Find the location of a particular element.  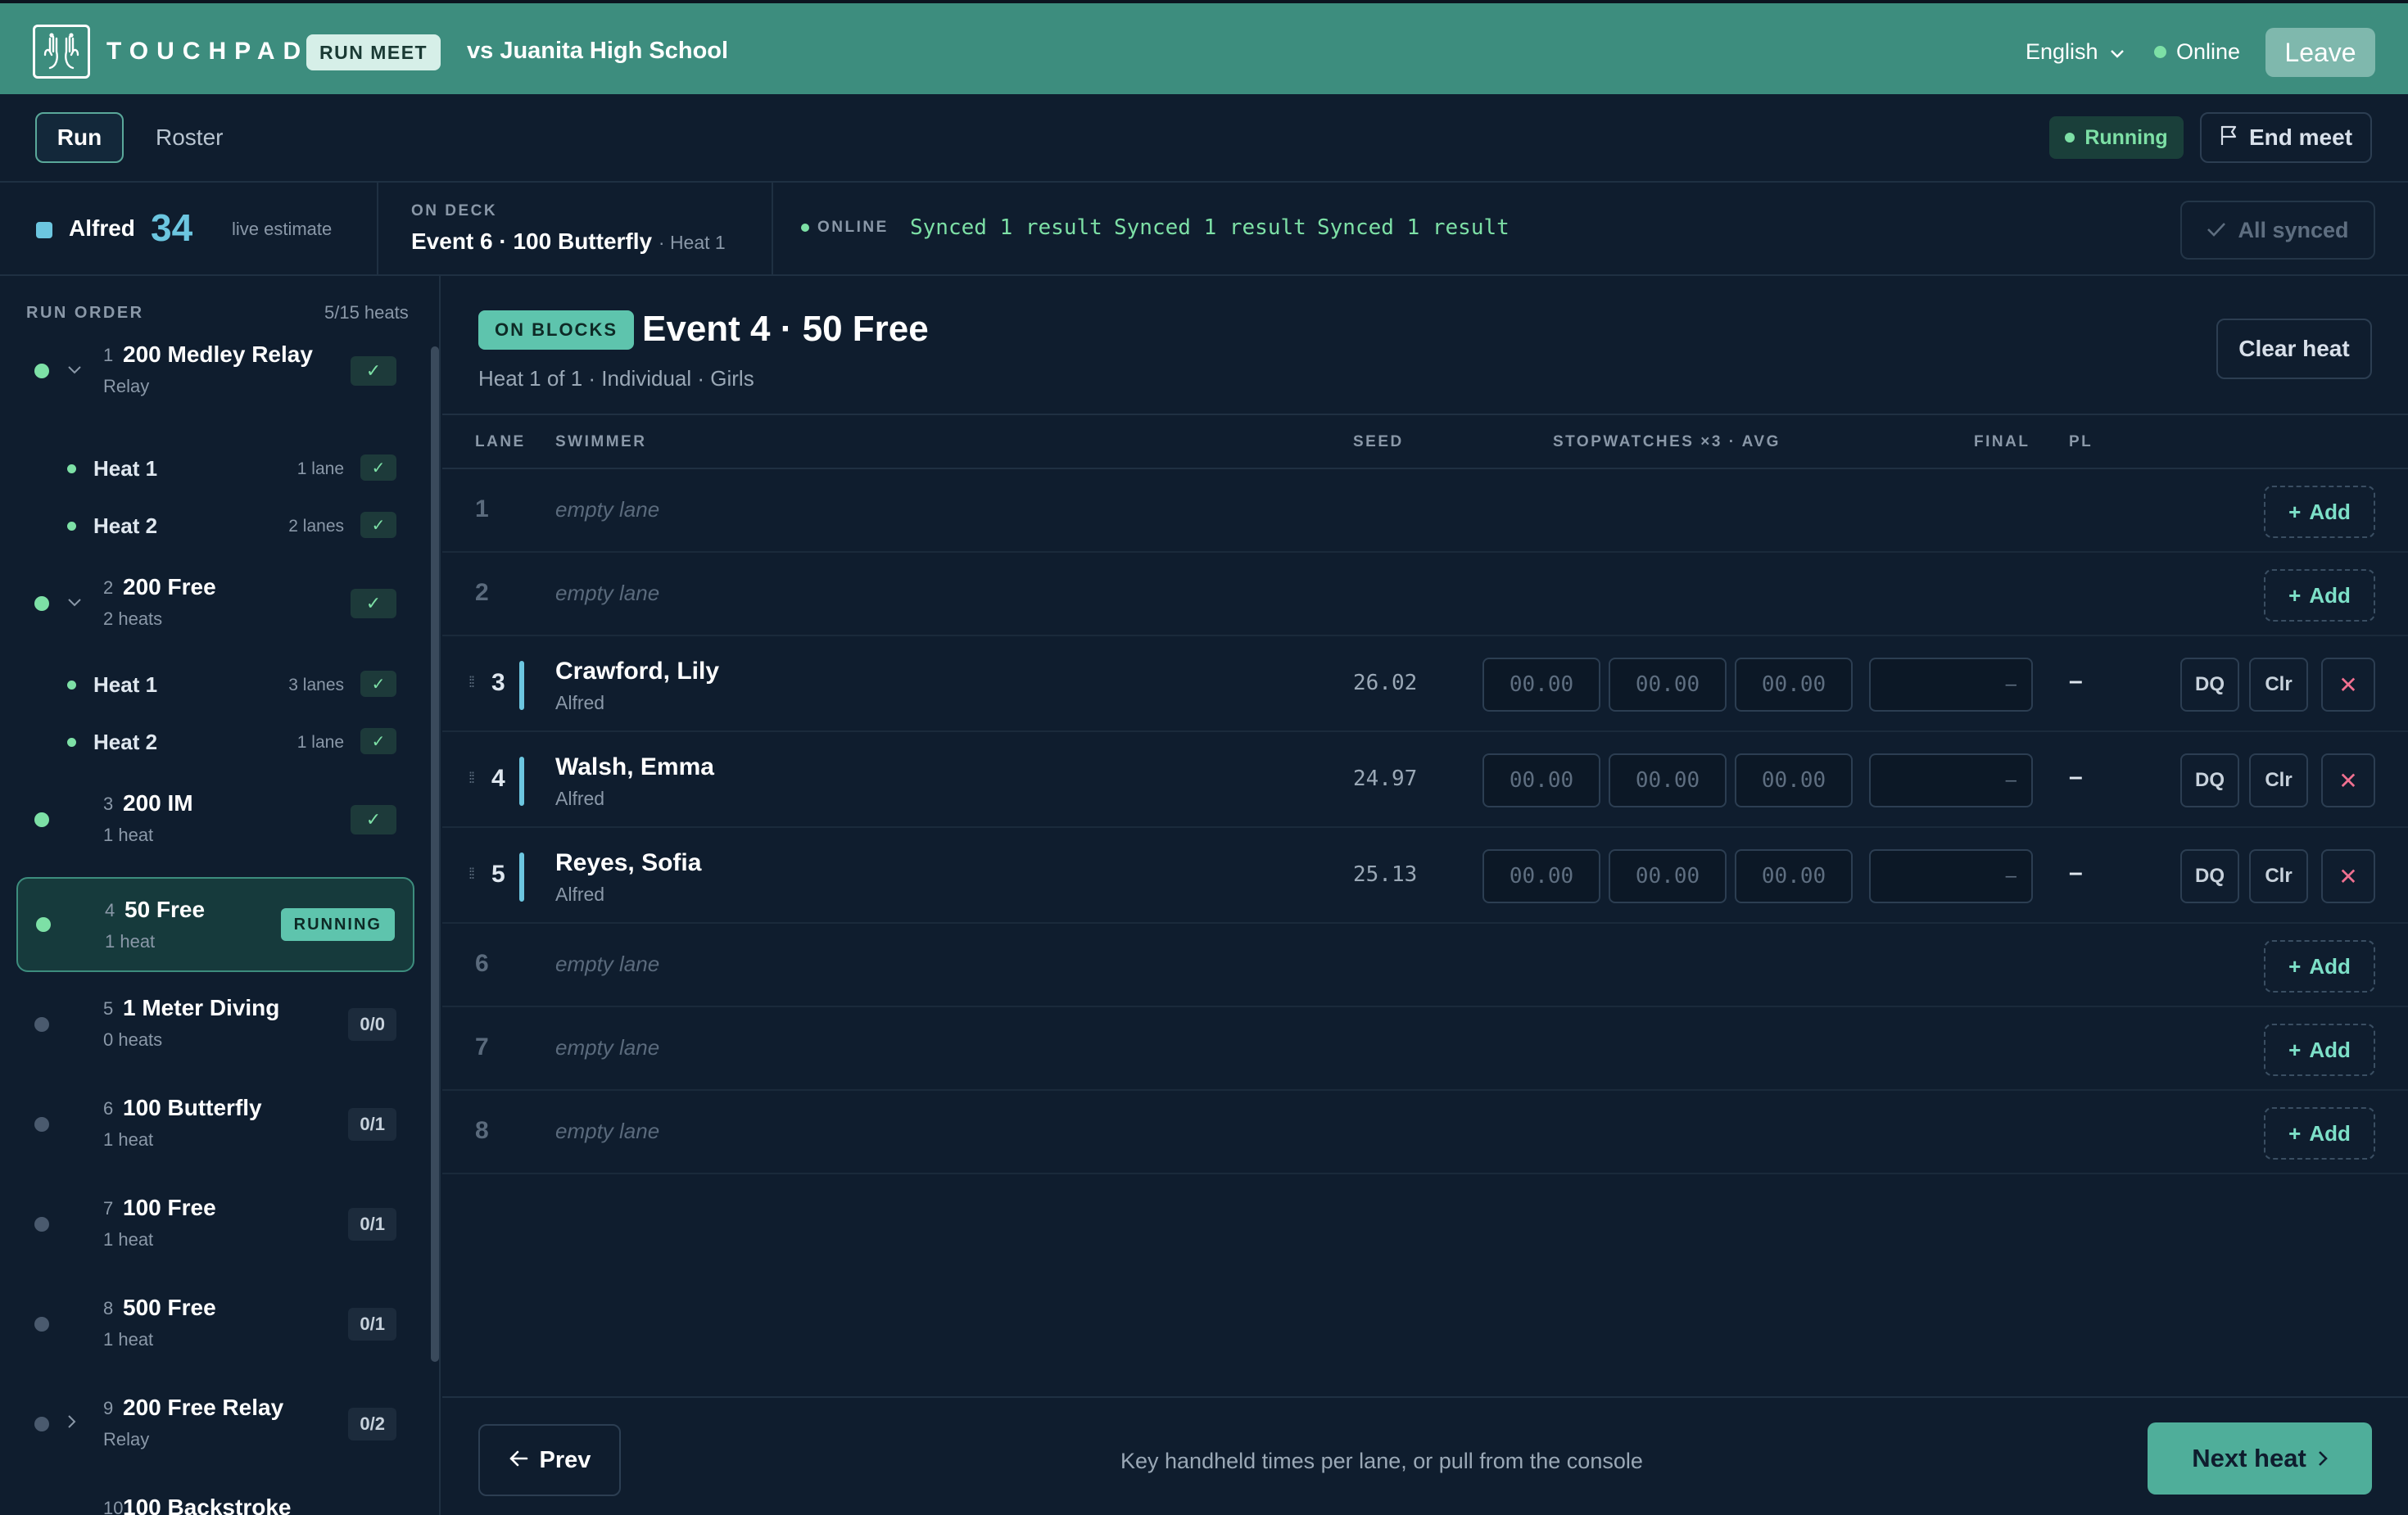

sidebar-scrollbar is located at coordinates (435, 854).